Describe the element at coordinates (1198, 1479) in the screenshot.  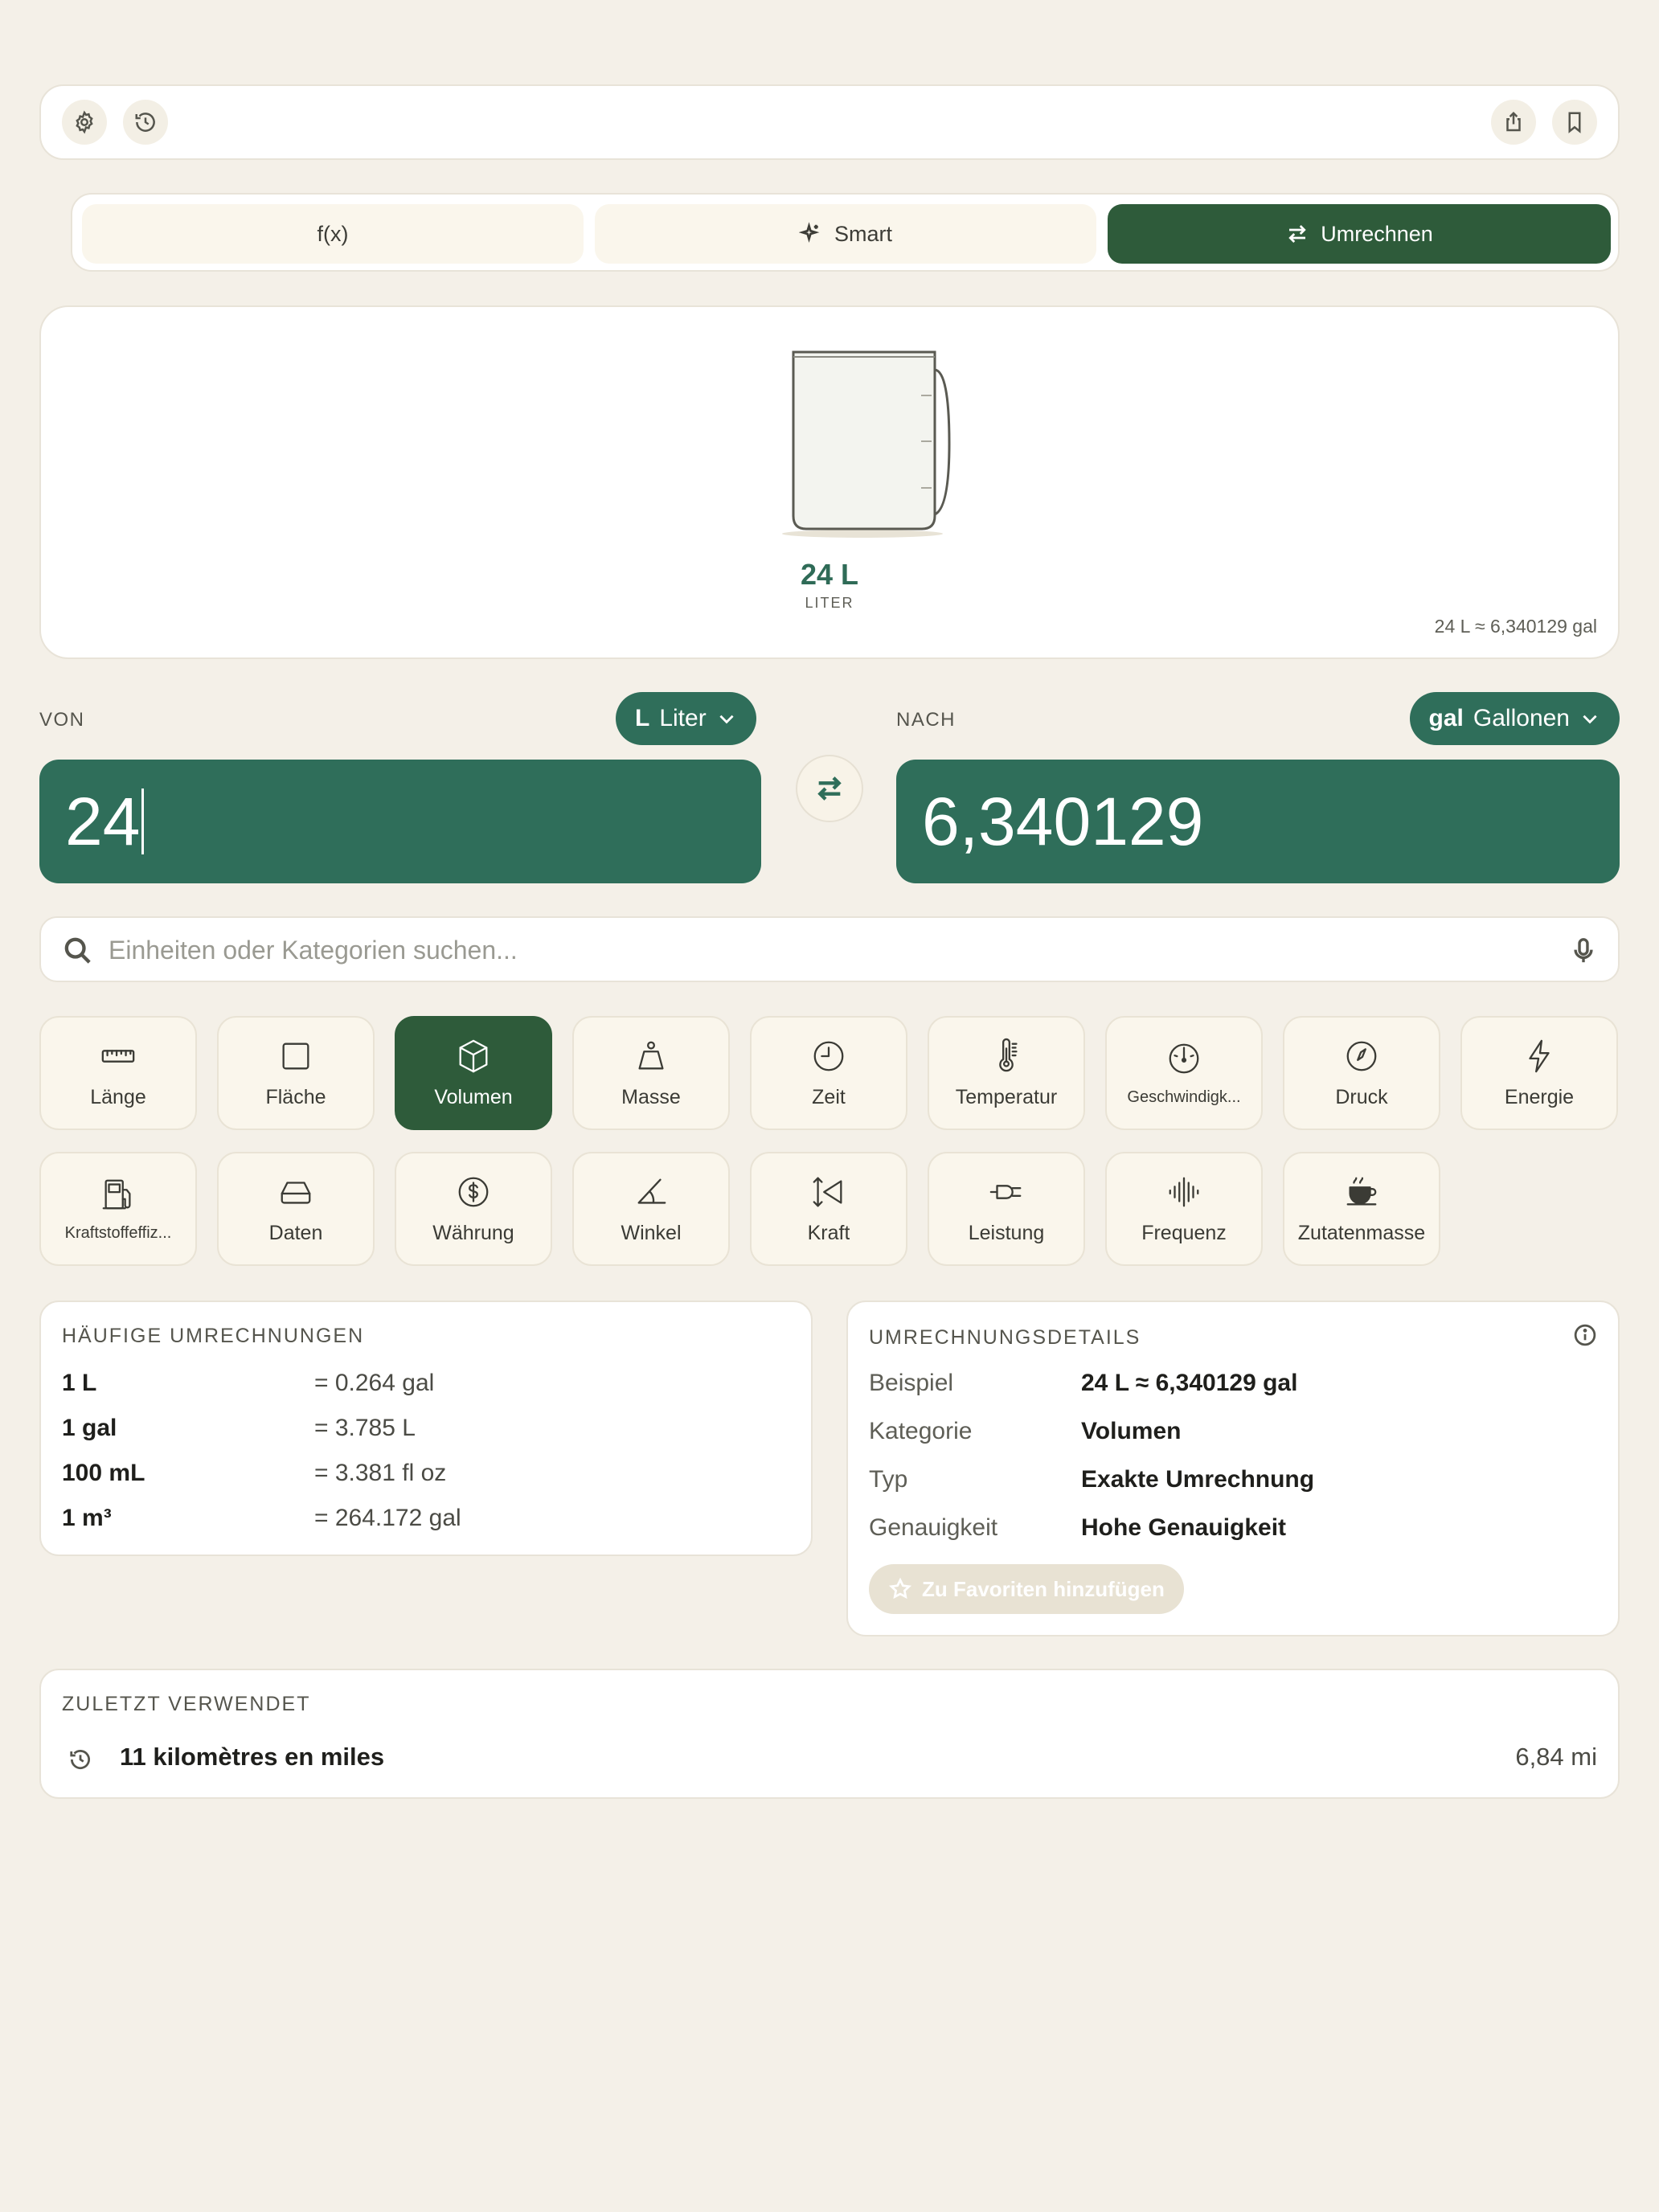
I see `detail-value: Exakte Umrechnung` at that location.